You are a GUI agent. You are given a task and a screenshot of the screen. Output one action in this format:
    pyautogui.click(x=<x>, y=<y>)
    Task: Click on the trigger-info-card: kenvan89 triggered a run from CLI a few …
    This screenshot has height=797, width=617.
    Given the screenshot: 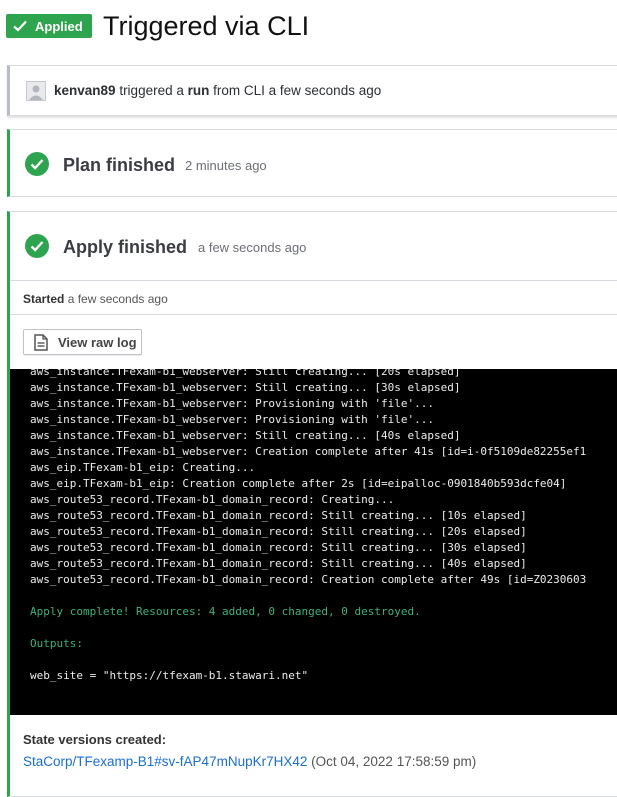 What is the action you would take?
    pyautogui.click(x=312, y=90)
    